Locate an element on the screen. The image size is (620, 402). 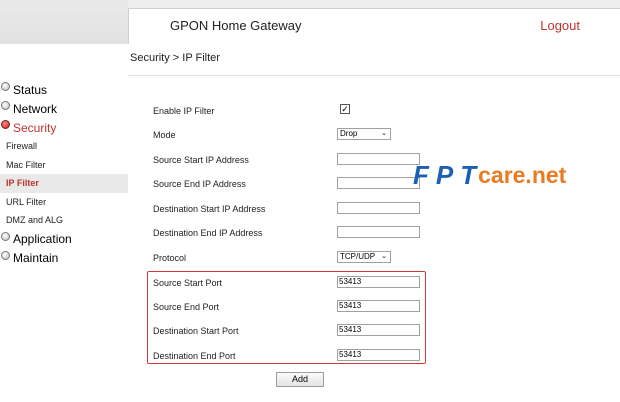
protocol-select: TCP/UDP ⌄ is located at coordinates (364, 257).